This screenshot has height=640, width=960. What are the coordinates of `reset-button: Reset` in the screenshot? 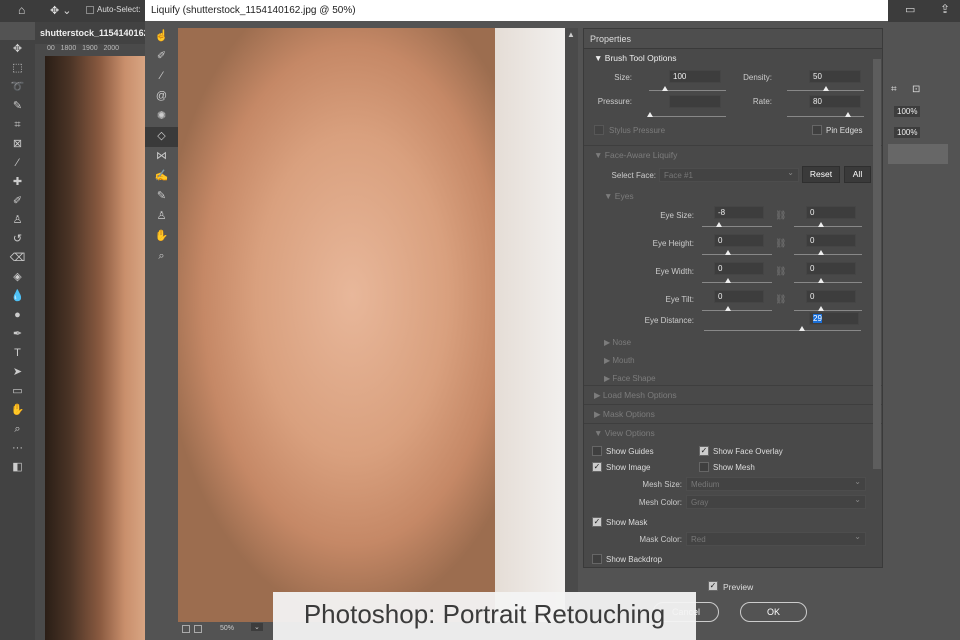 It's located at (821, 174).